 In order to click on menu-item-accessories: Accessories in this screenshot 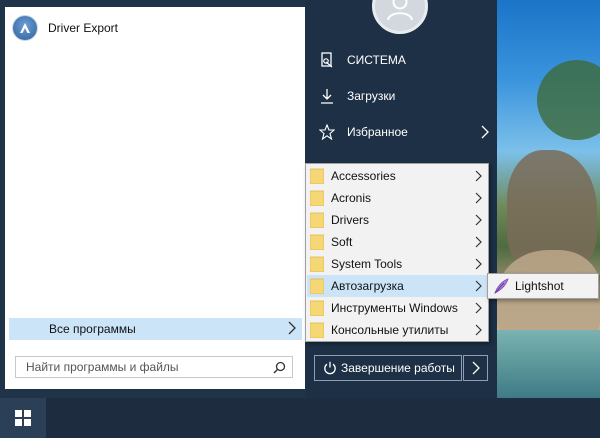, I will do `click(397, 176)`.